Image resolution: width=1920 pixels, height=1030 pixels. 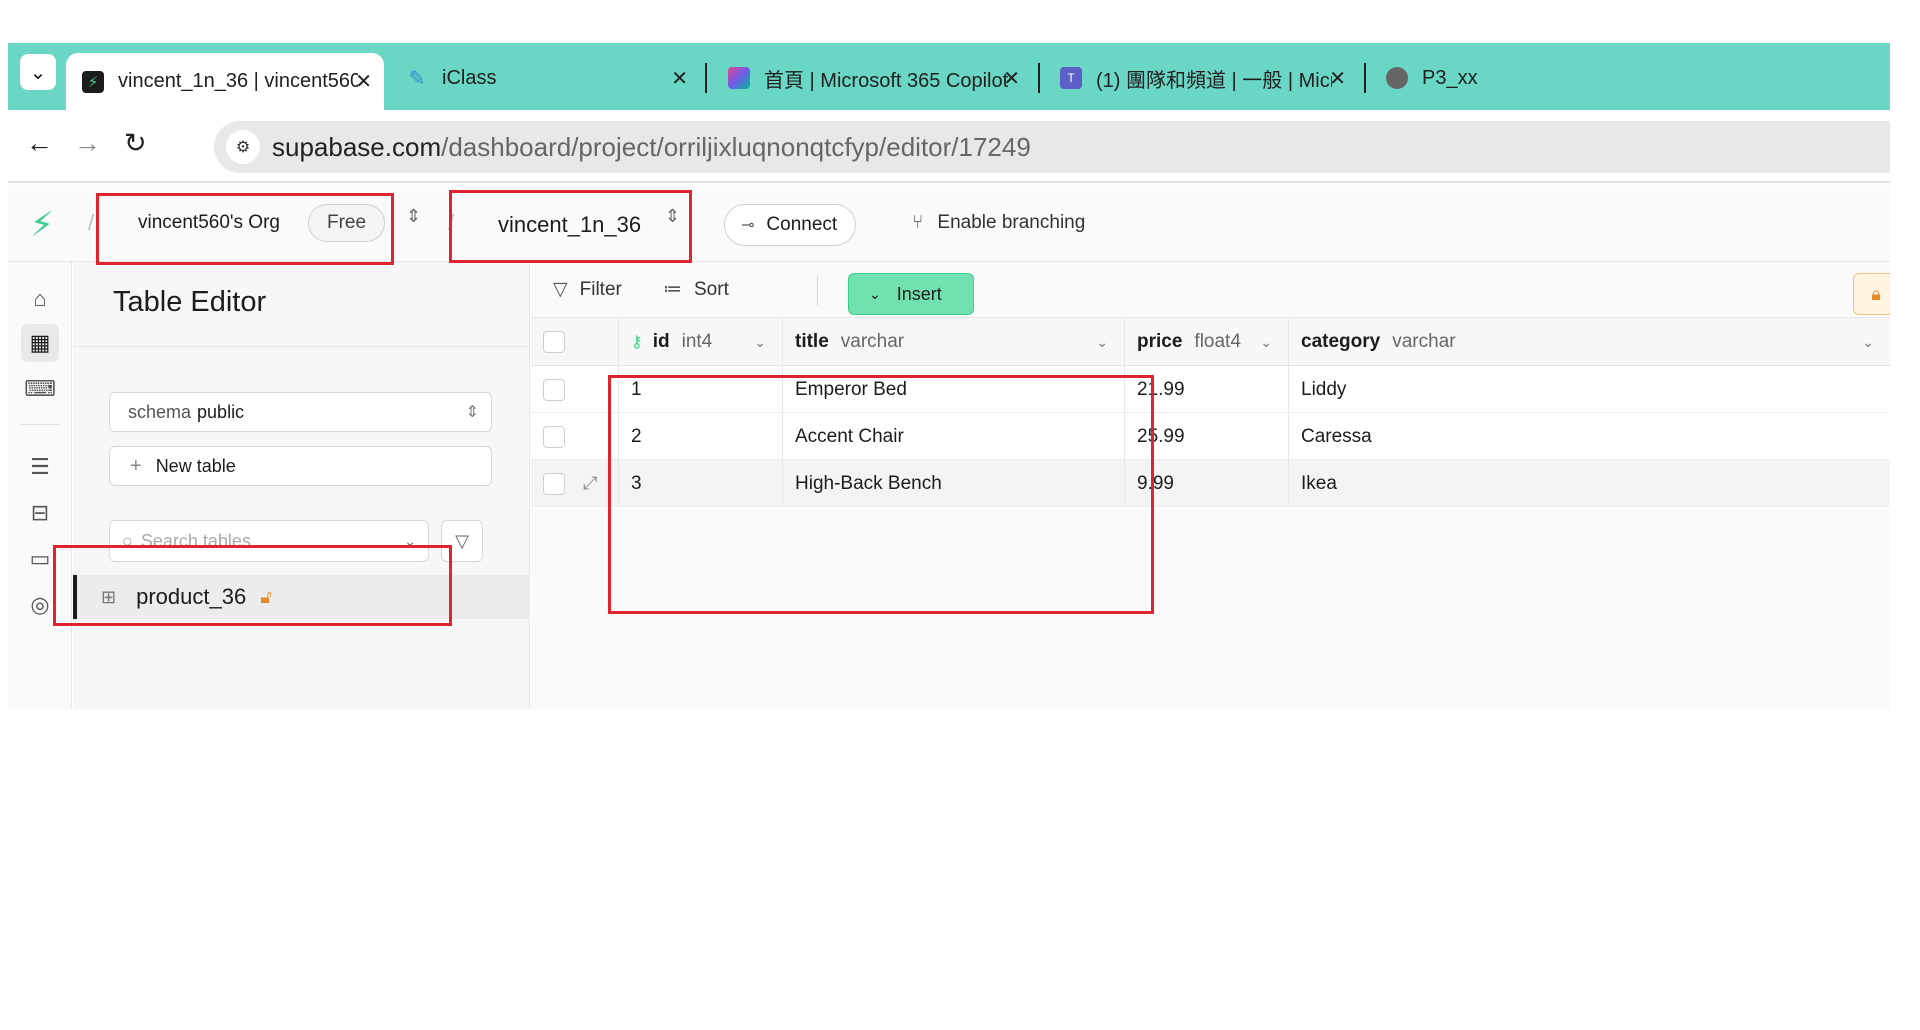 I want to click on teams-favicon-icon: T, so click(x=1071, y=78).